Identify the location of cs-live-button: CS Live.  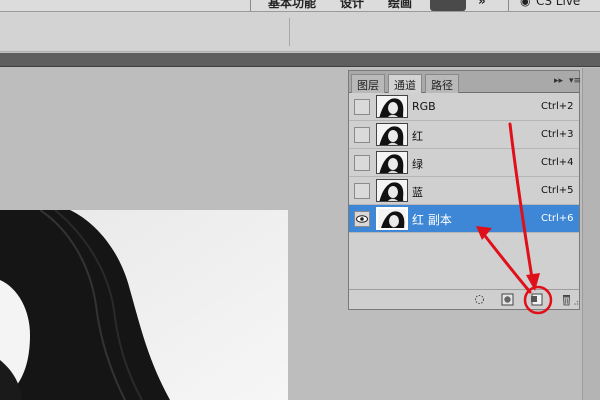
(558, 4).